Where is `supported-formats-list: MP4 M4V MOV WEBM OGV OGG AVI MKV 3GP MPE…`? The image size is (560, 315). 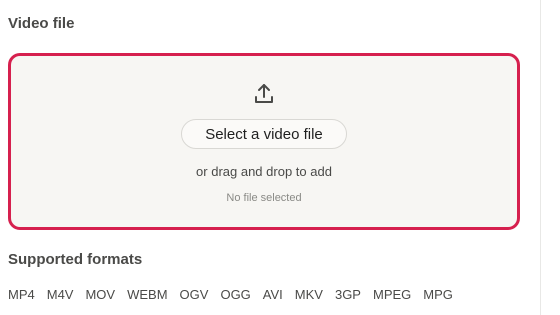 supported-formats-list: MP4 M4V MOV WEBM OGV OGG AVI MKV 3GP MPE… is located at coordinates (230, 294).